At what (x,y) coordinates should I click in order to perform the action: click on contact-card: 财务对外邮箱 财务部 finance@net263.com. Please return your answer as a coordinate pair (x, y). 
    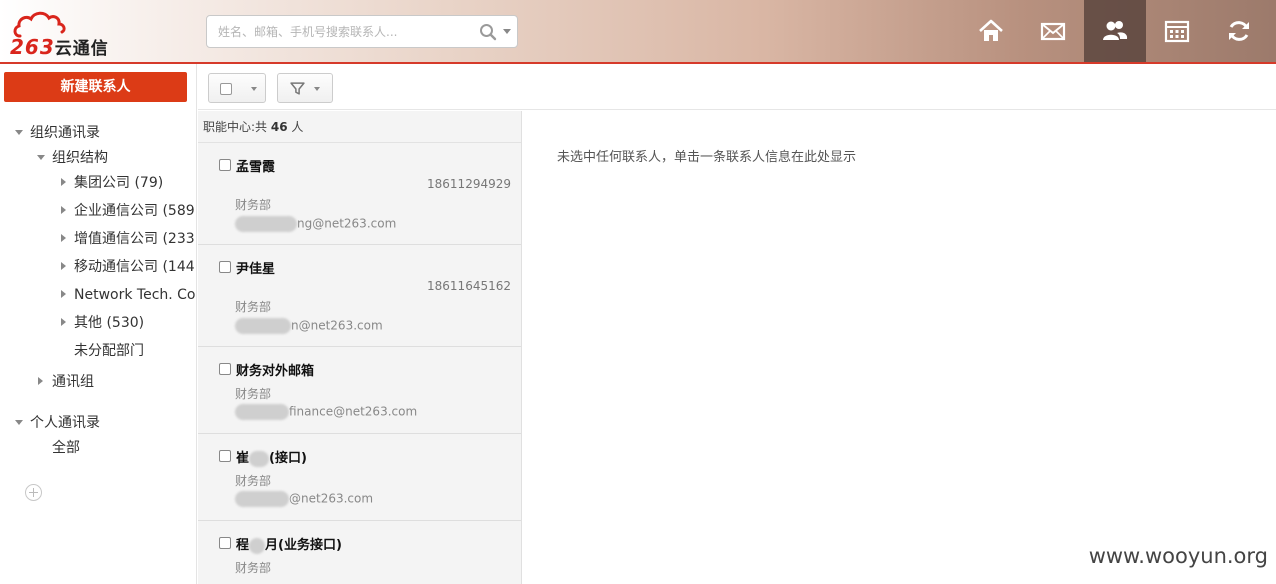
    Looking at the image, I should click on (359, 391).